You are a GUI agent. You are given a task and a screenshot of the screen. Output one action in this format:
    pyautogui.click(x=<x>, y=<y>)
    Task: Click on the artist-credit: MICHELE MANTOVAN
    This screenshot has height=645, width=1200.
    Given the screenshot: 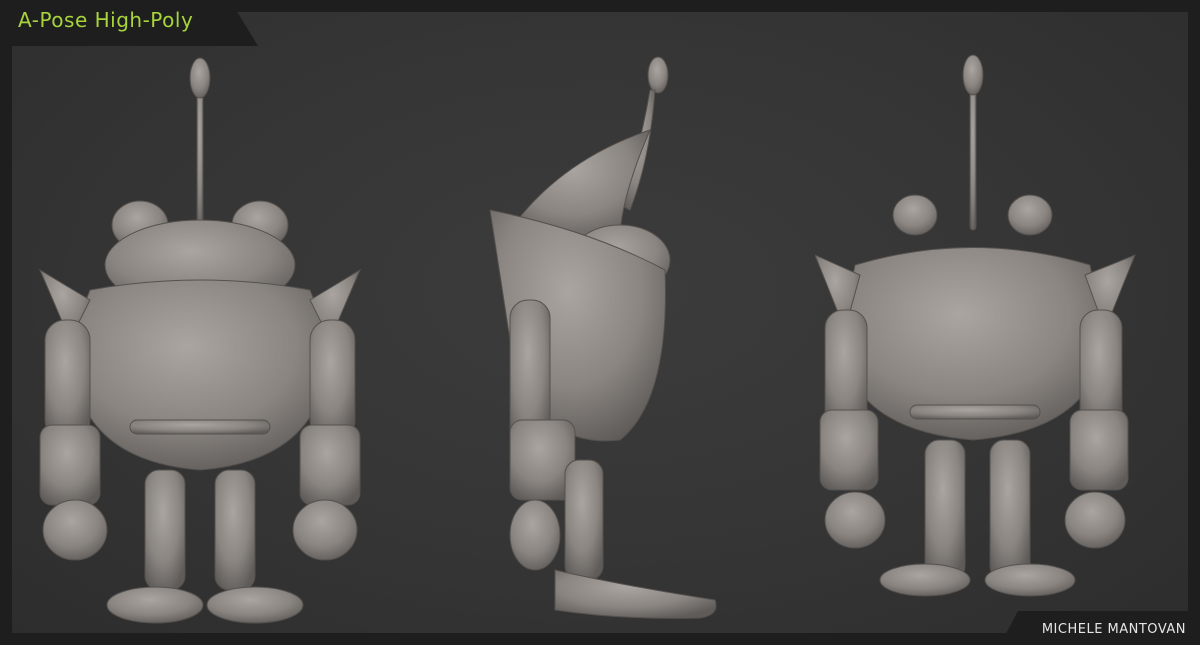 What is the action you would take?
    pyautogui.click(x=1113, y=629)
    